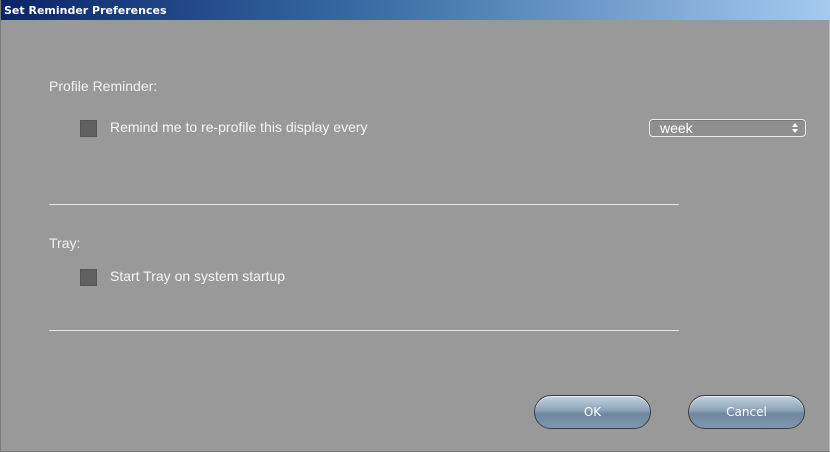 This screenshot has height=452, width=830. What do you see at coordinates (364, 204) in the screenshot?
I see `section-divider` at bounding box center [364, 204].